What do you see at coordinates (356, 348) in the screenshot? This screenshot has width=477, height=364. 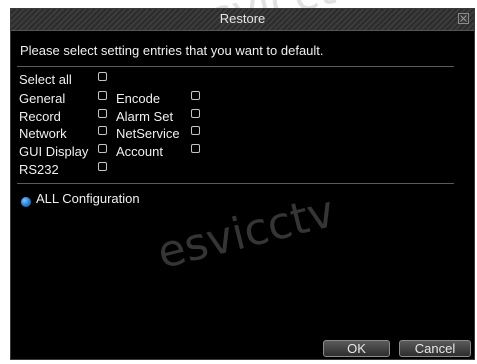 I see `ok-button: OK` at bounding box center [356, 348].